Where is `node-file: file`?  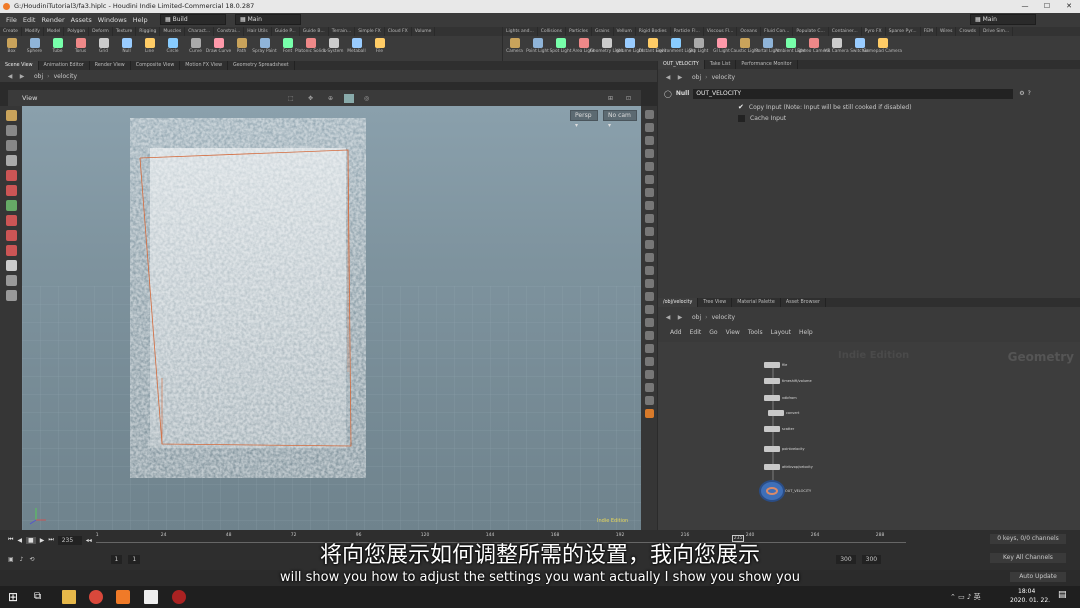
node-file: file is located at coordinates (775, 365).